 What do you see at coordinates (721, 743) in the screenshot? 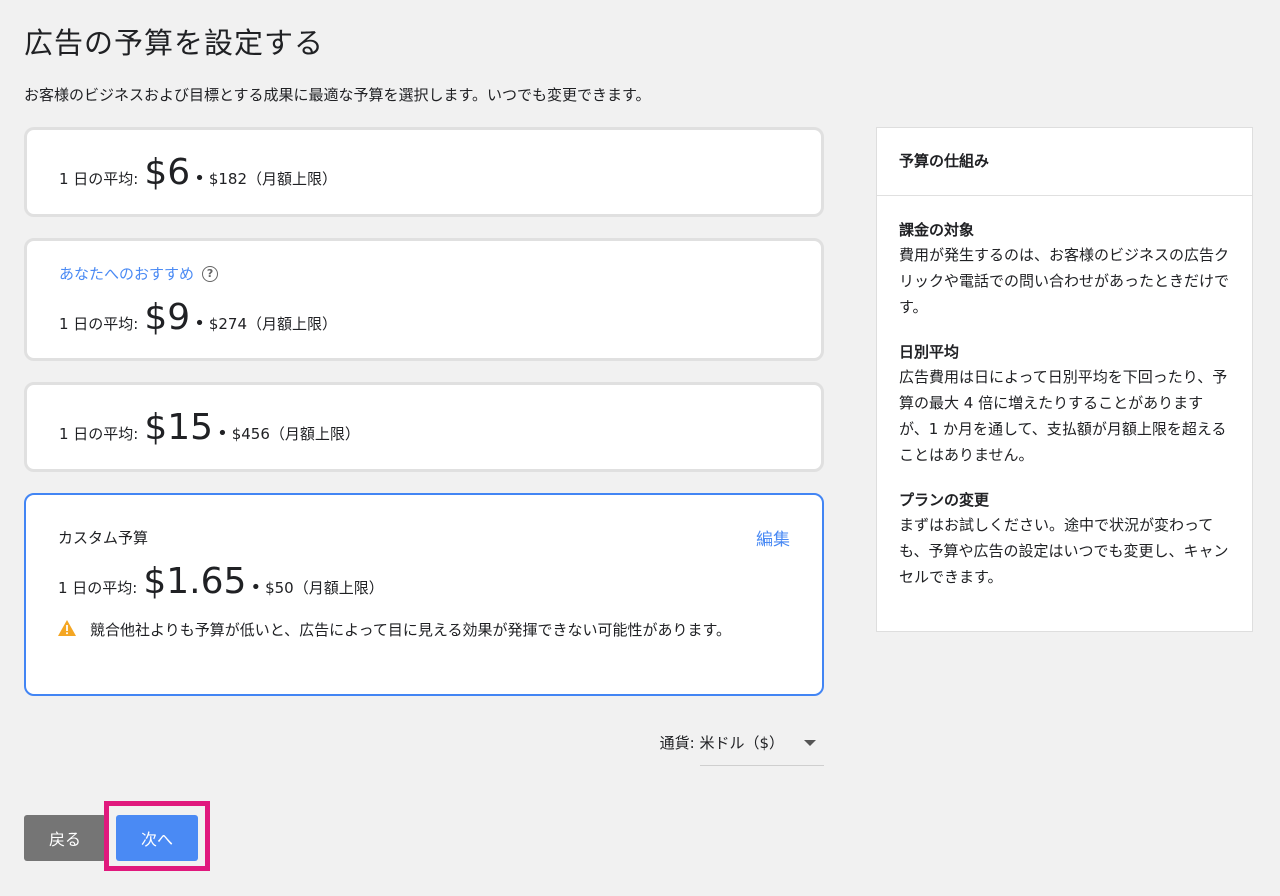
I see `currency-label: 通貨: 米ドル（$）` at bounding box center [721, 743].